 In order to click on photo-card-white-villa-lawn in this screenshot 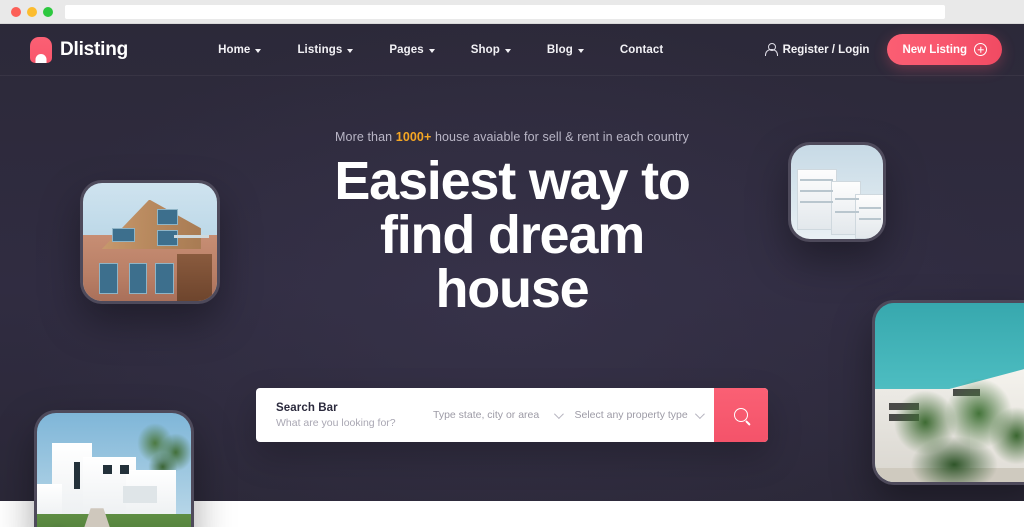, I will do `click(114, 468)`.